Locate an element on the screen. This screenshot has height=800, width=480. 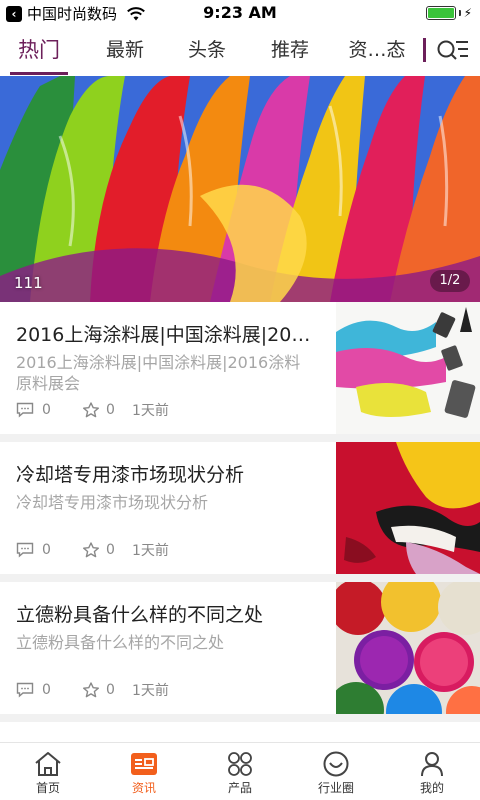
status-time: 9:23 AM is located at coordinates (240, 12).